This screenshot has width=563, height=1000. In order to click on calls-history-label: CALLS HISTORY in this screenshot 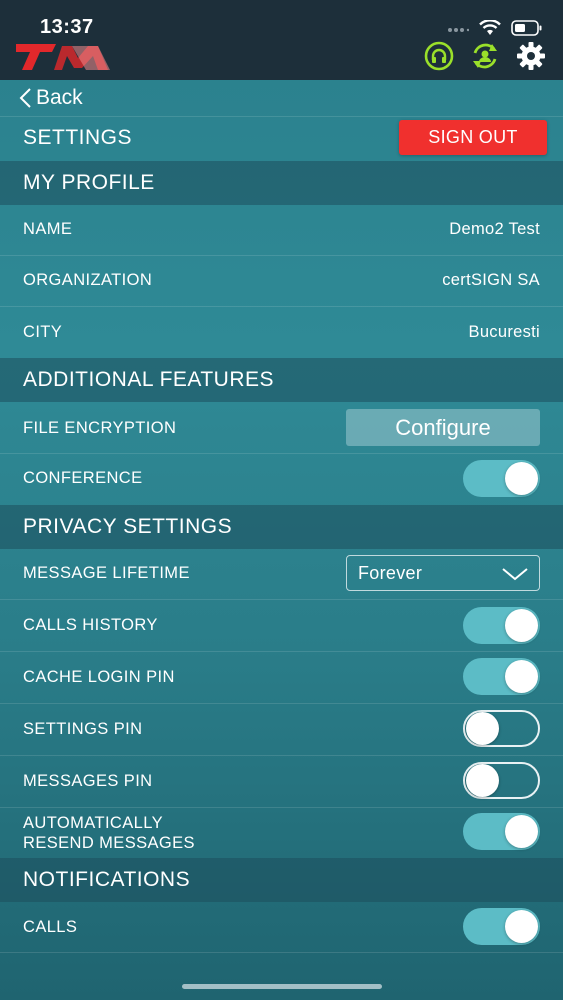, I will do `click(90, 625)`.